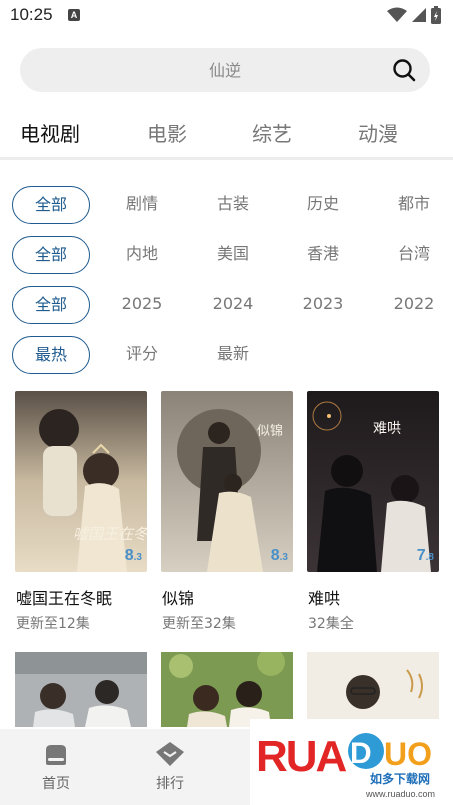 The image size is (453, 805). What do you see at coordinates (272, 132) in the screenshot?
I see `tab-variety: 综艺` at bounding box center [272, 132].